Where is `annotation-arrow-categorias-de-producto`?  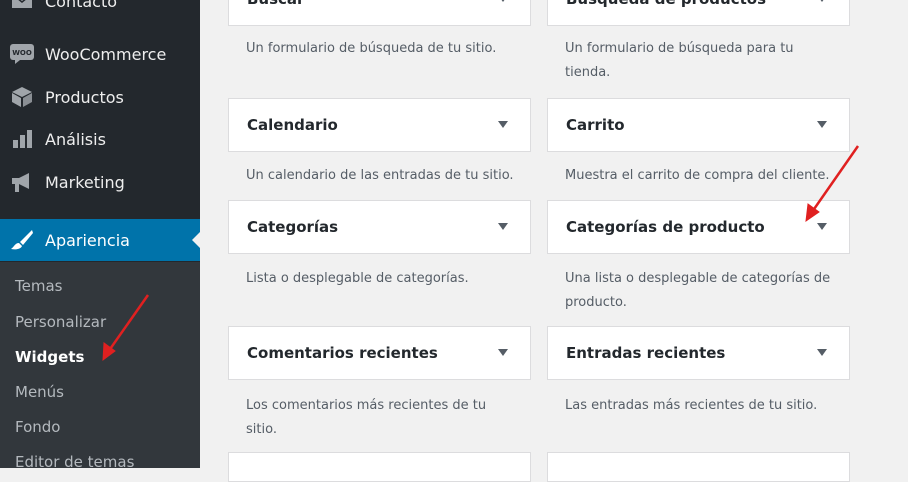
annotation-arrow-categorias-de-producto is located at coordinates (832, 184).